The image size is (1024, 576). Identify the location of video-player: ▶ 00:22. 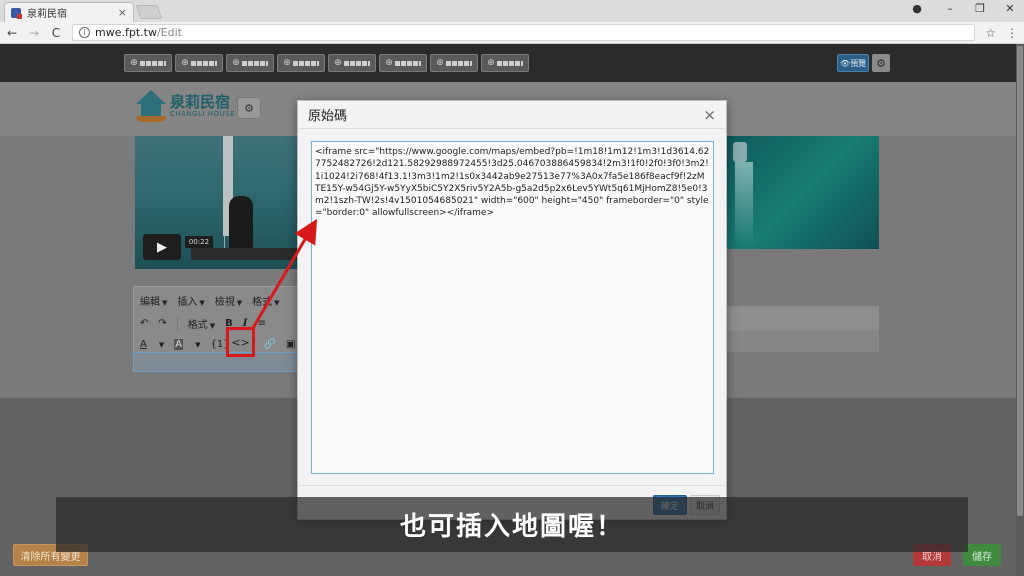
(216, 202).